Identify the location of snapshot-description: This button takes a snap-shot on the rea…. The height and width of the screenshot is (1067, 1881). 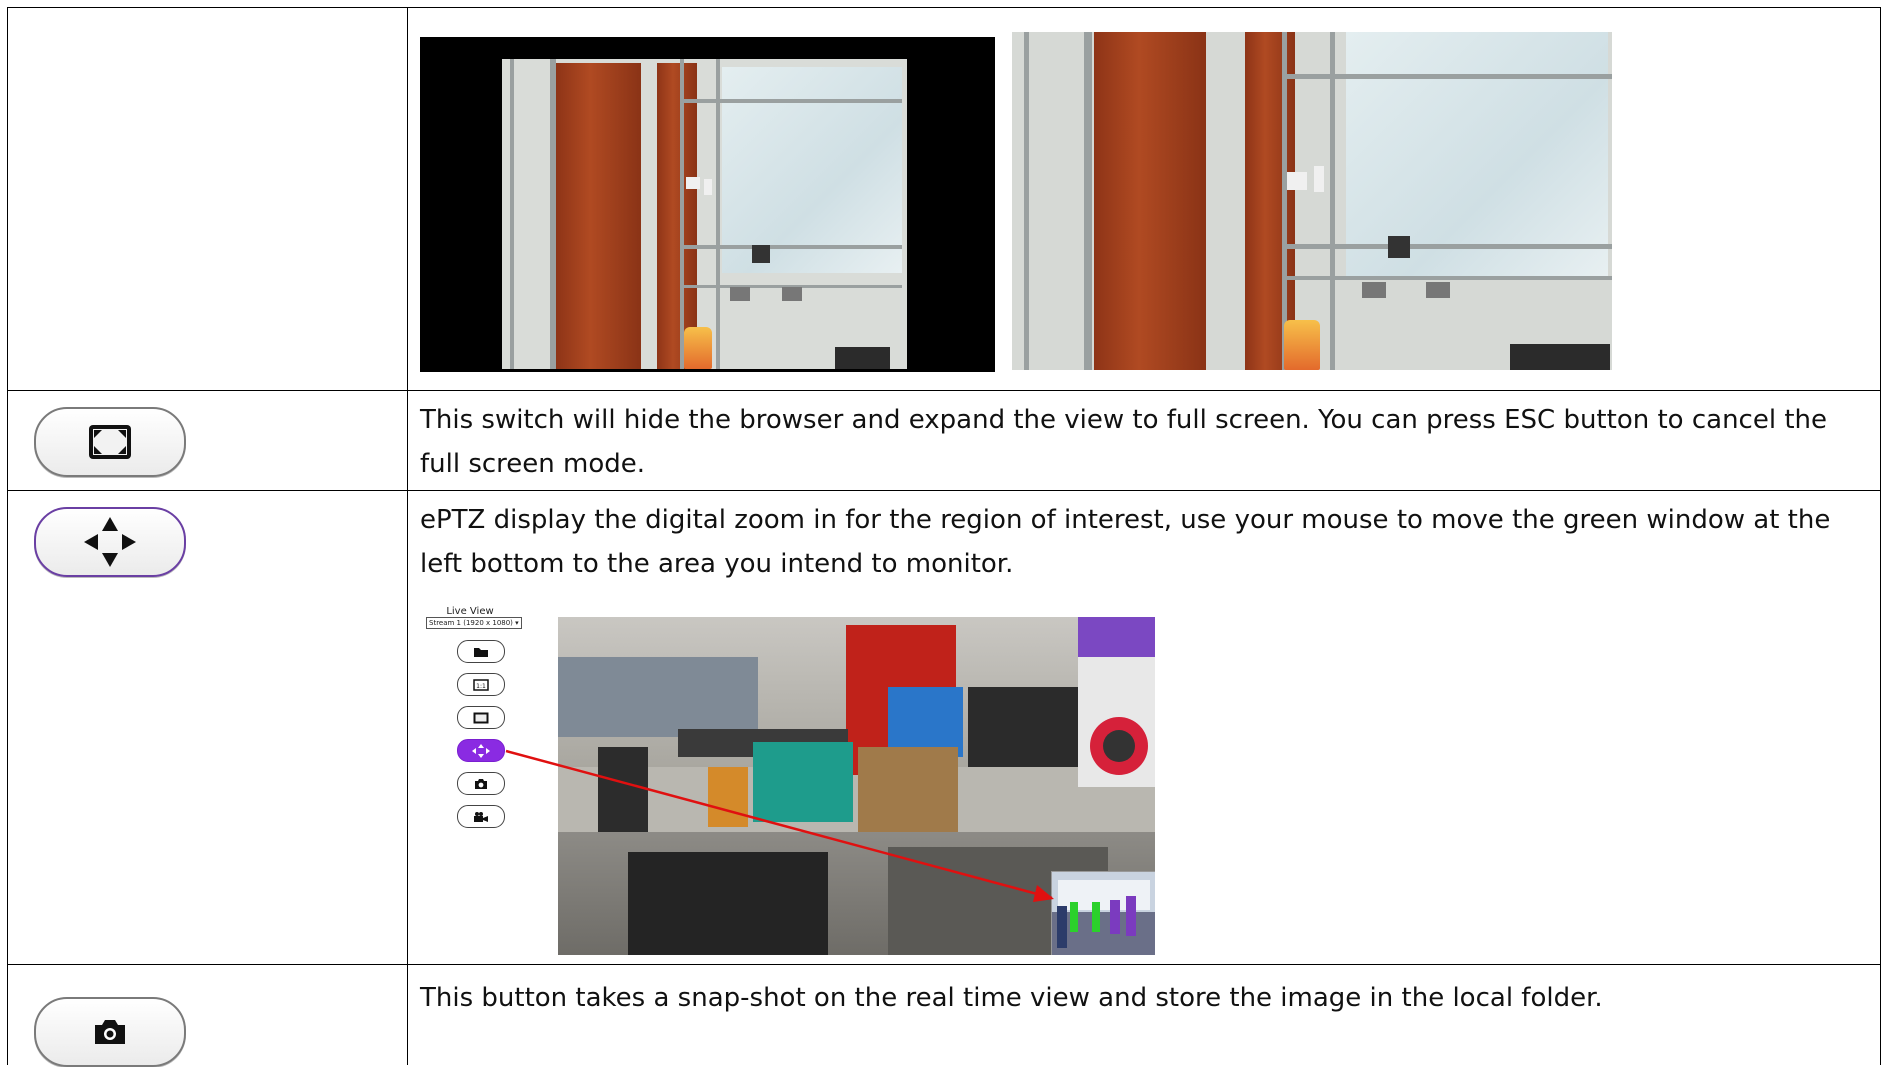
(1011, 998).